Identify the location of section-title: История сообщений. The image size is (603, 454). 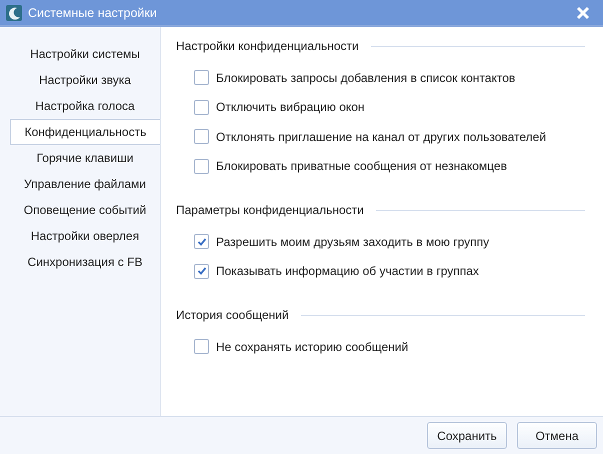
(232, 315).